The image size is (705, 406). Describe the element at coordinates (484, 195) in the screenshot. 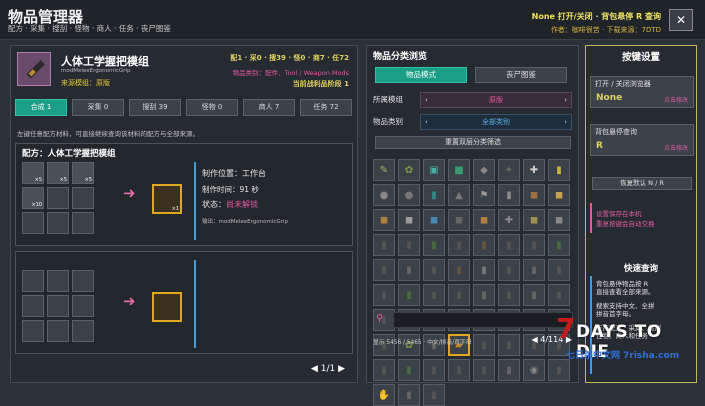

I see `item-cell: ⚑` at that location.